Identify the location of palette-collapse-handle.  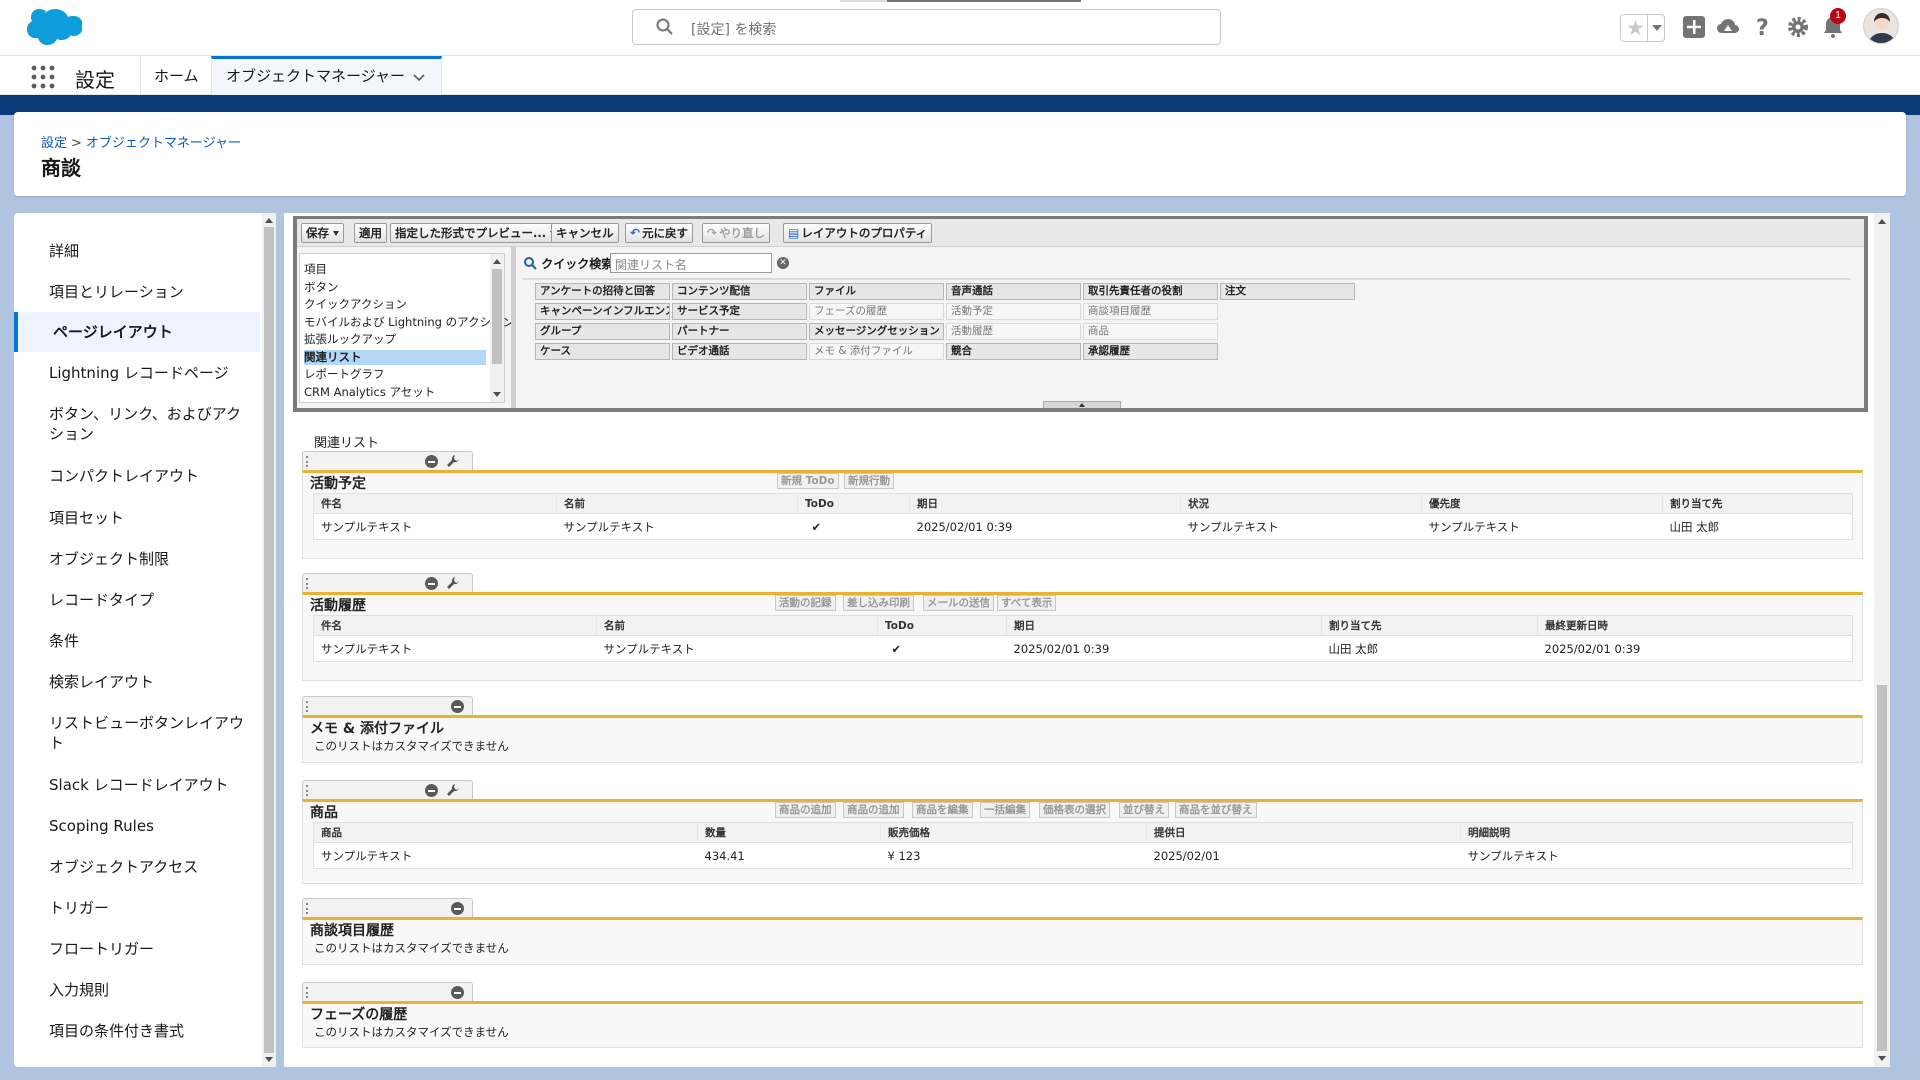
(1082, 404).